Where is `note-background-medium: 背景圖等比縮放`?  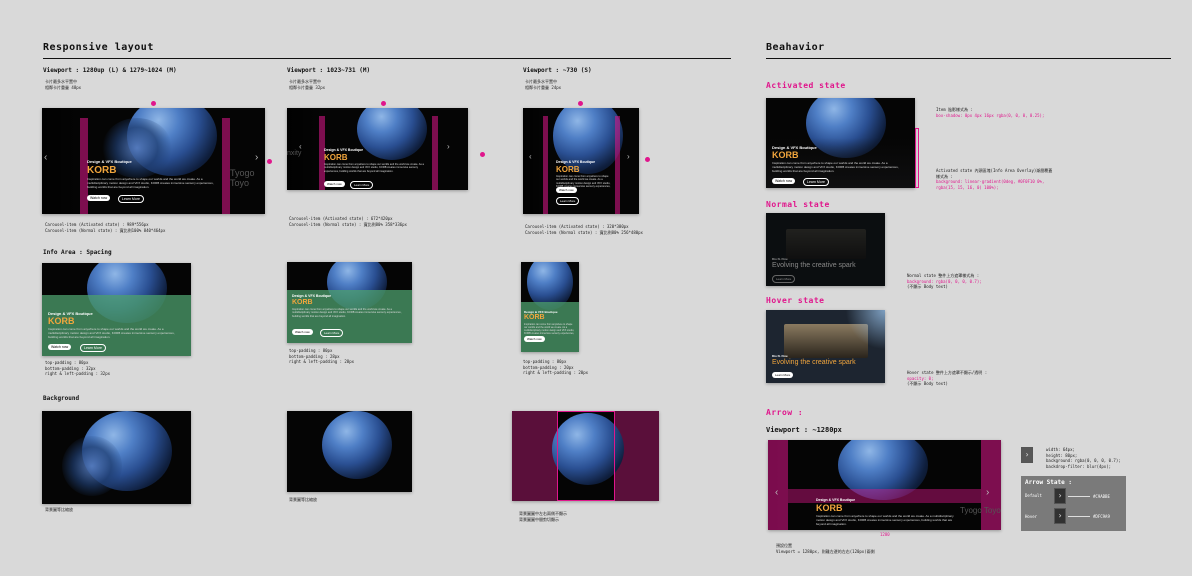 note-background-medium: 背景圖等比縮放 is located at coordinates (303, 499).